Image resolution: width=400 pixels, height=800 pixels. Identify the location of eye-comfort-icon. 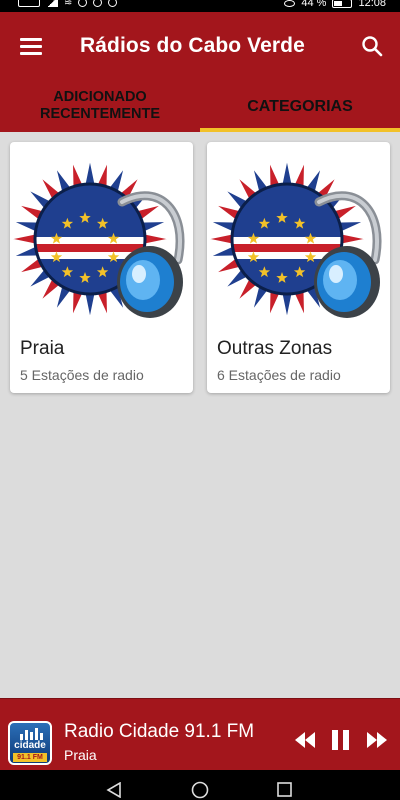
(290, 3).